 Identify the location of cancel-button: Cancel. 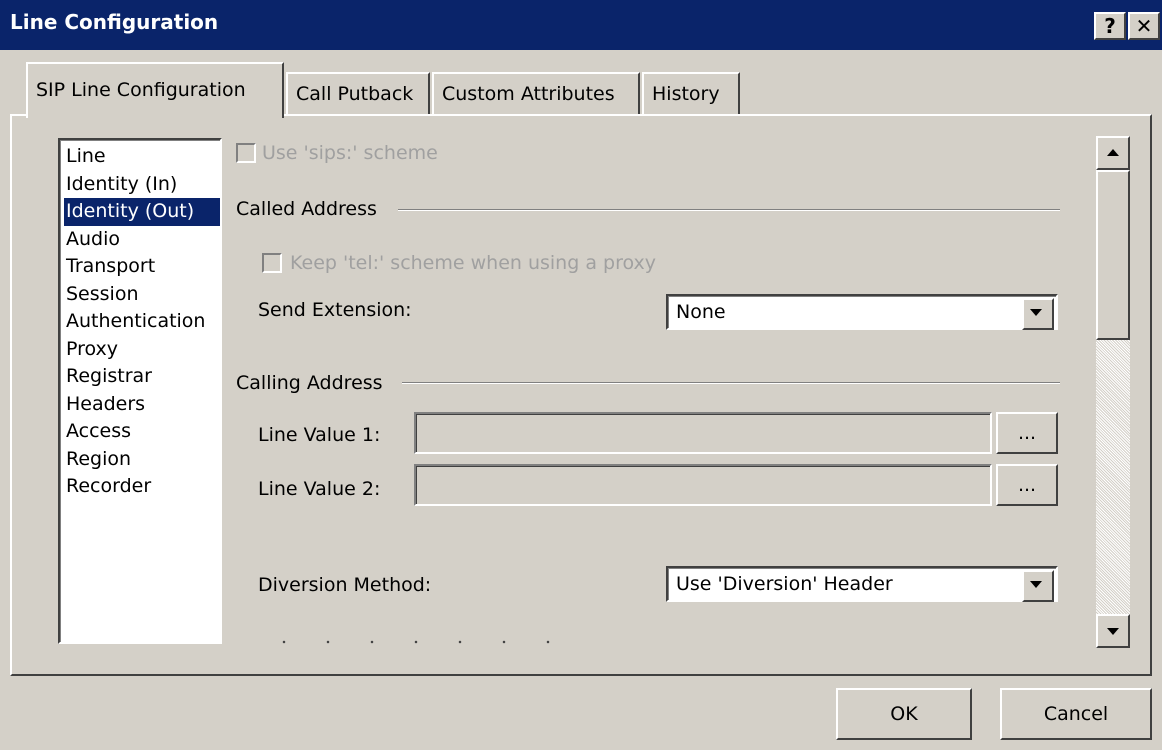
(1076, 714).